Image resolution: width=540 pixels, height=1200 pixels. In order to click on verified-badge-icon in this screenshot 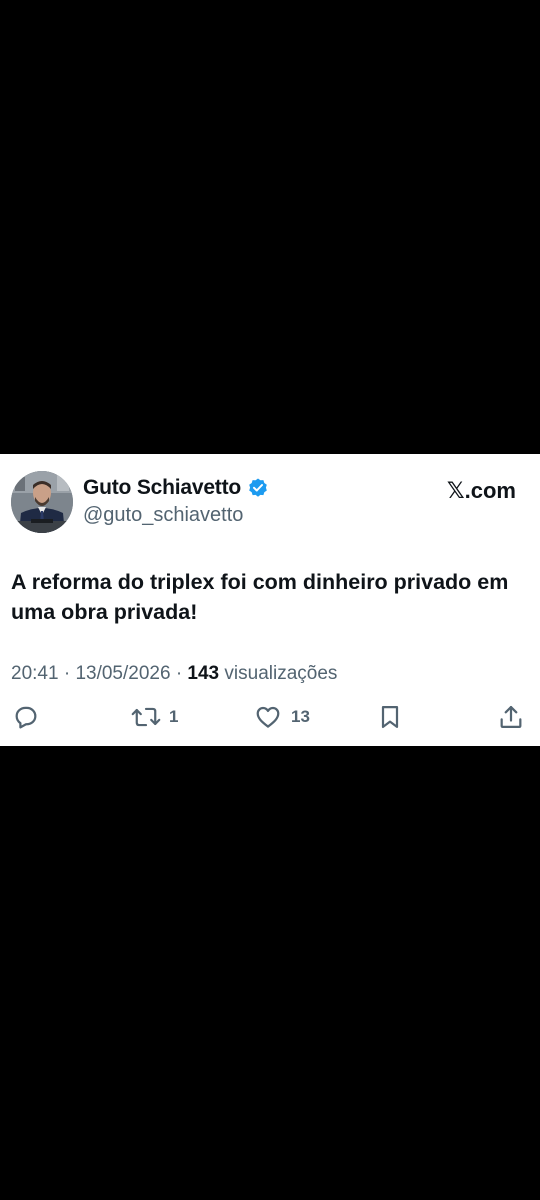, I will do `click(258, 488)`.